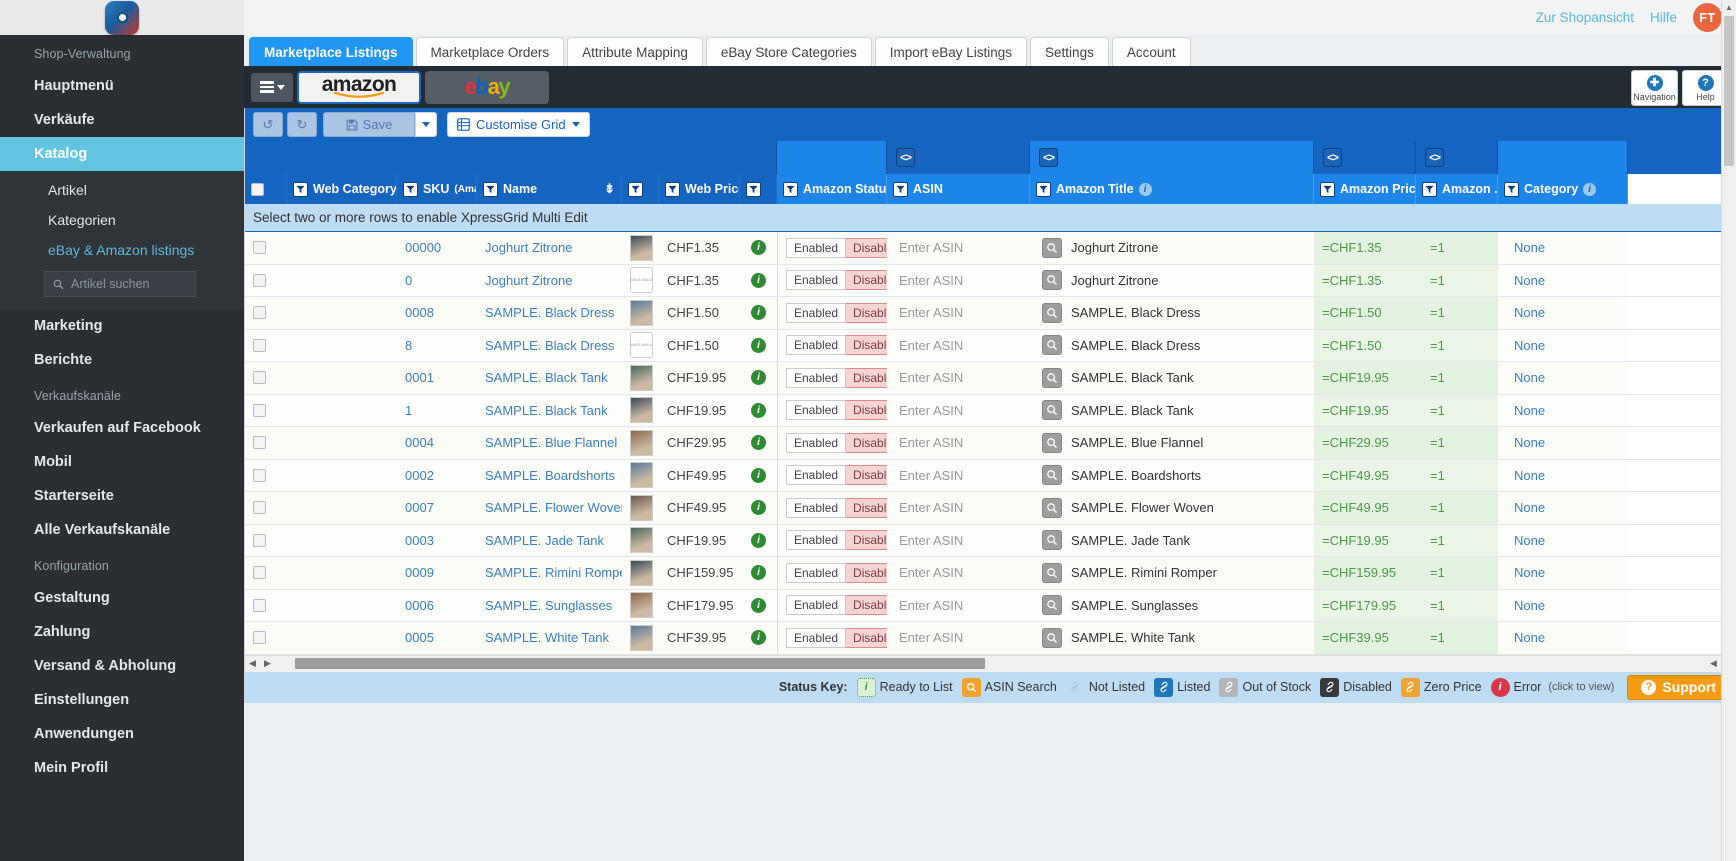  I want to click on code-toggle-icon: <>, so click(1434, 157).